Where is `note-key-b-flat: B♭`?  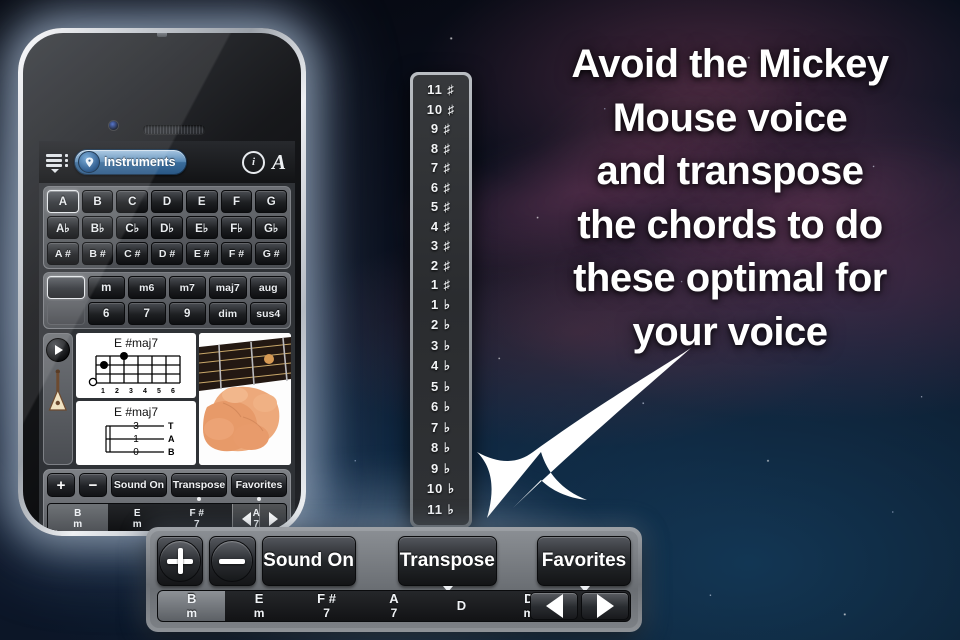
note-key-b-flat: B♭ is located at coordinates (97, 227).